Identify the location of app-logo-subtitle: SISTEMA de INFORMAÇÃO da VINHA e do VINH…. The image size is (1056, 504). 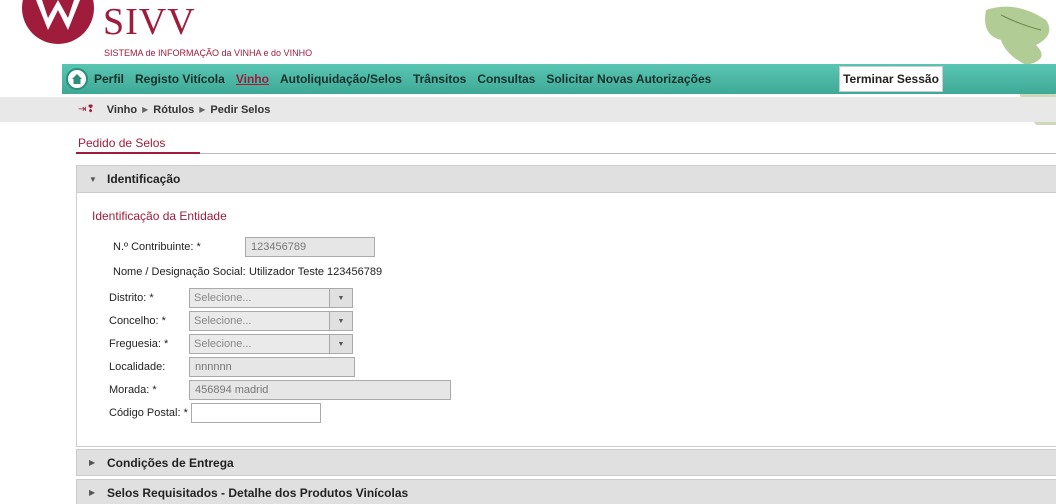
(208, 53).